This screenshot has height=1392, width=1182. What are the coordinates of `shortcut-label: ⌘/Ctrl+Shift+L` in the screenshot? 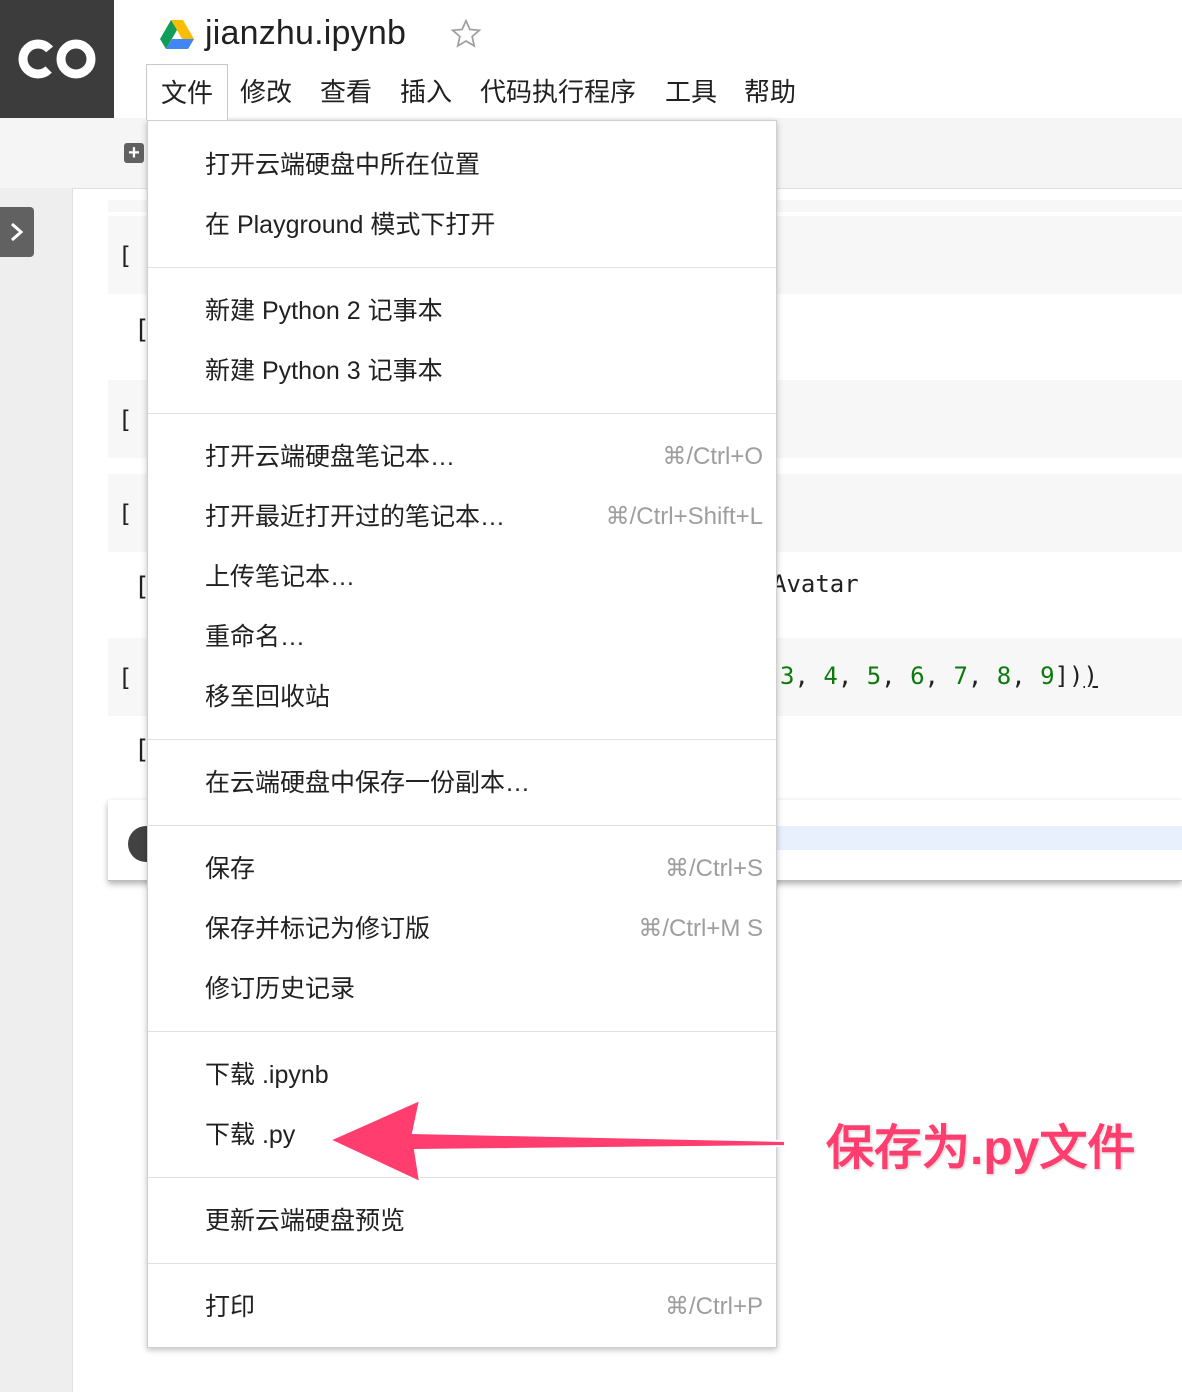 It's located at (684, 516).